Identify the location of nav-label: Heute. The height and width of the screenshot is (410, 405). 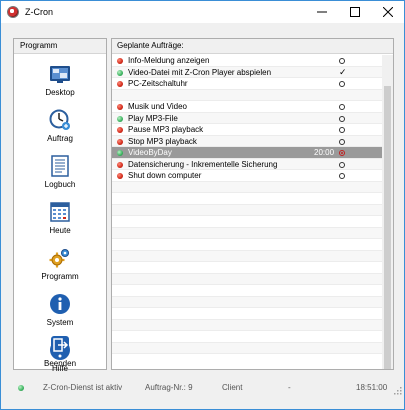
(60, 230).